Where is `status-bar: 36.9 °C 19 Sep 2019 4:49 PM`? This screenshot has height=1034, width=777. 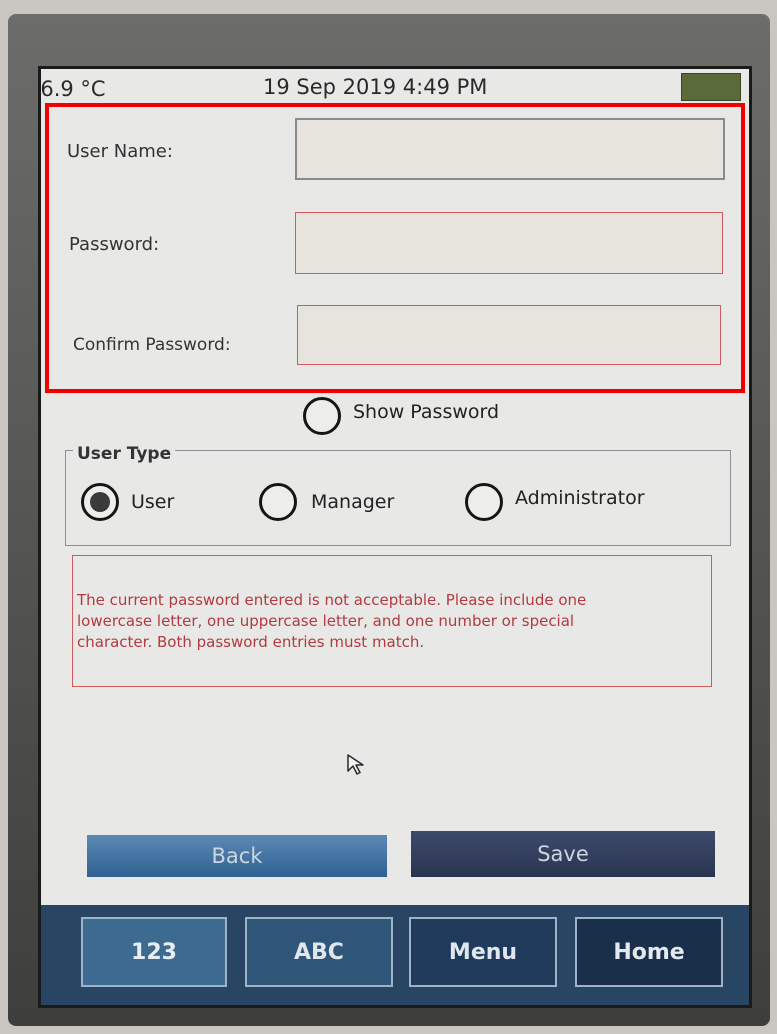
status-bar: 36.9 °C 19 Sep 2019 4:49 PM is located at coordinates (395, 86).